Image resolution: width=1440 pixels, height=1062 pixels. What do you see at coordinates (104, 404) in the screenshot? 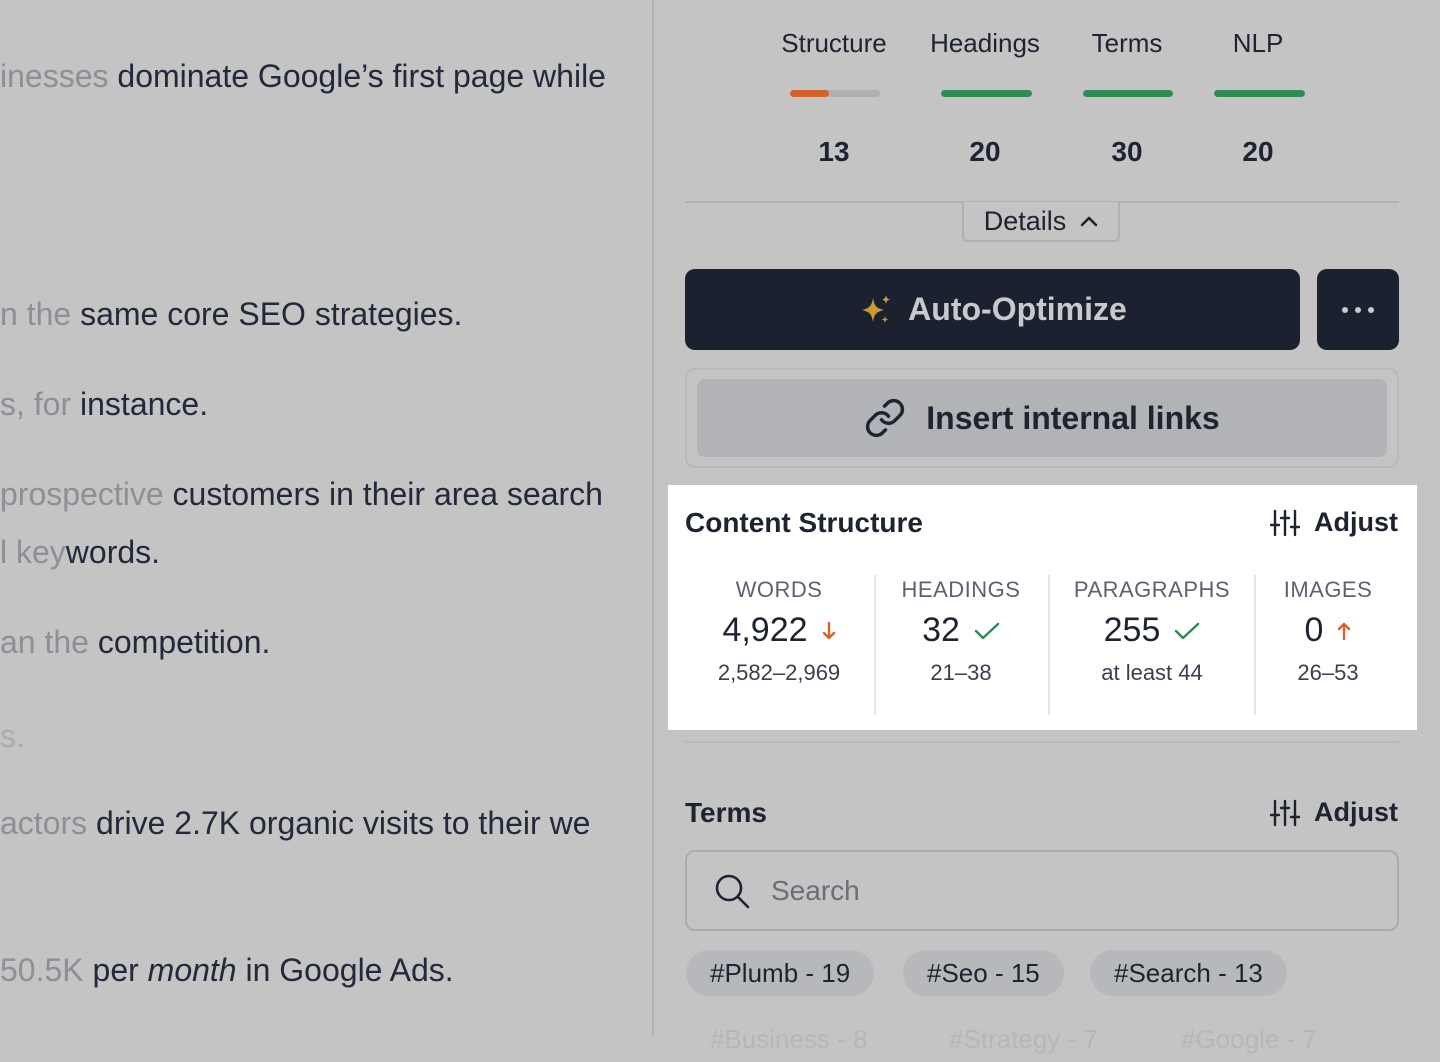
I see `editor-line: s, for instance.` at bounding box center [104, 404].